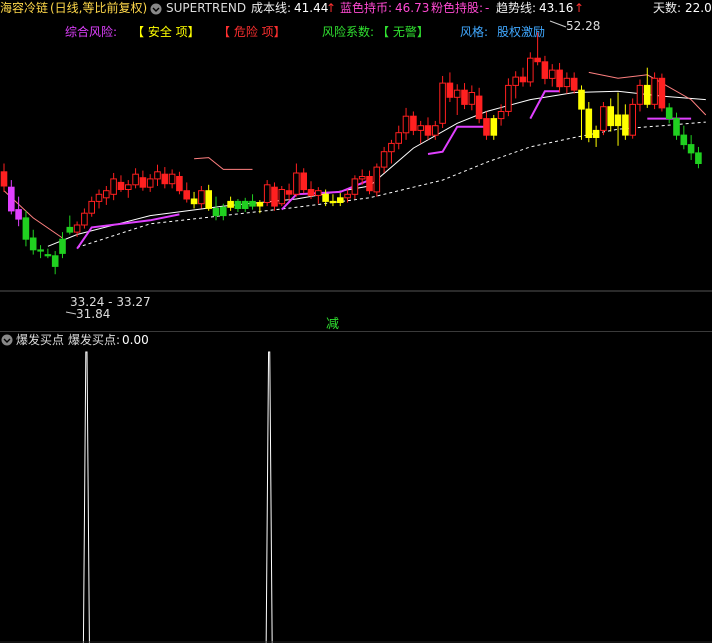  Describe the element at coordinates (223, 163) in the screenshot. I see `salmon-upper-line` at that location.